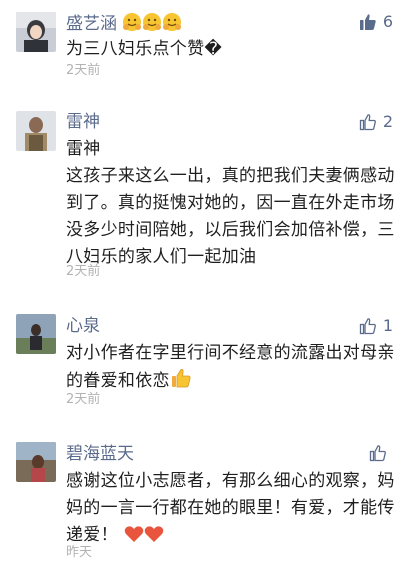 This screenshot has width=405, height=568. I want to click on commenter-name: 雷神, so click(83, 122).